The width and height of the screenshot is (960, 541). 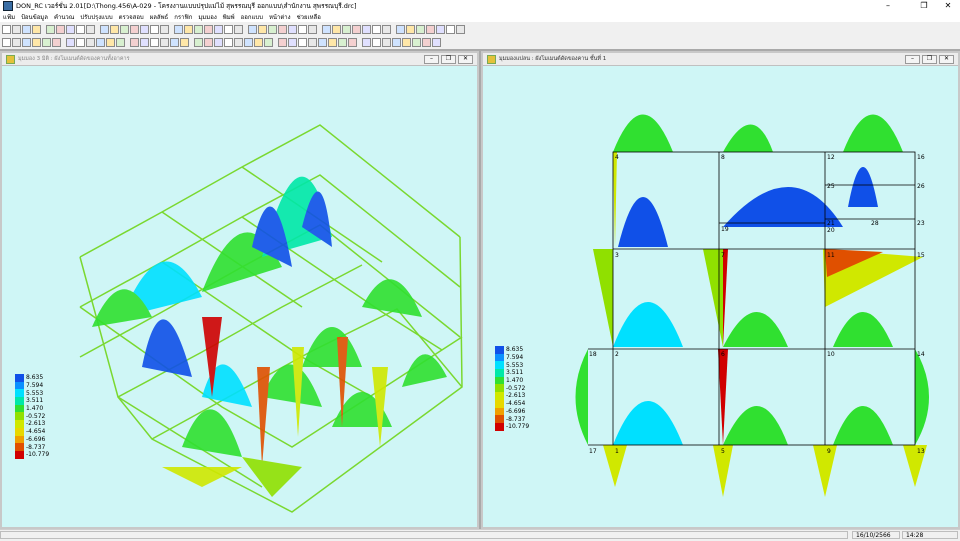 I want to click on window-3d-minimize-button: –, so click(x=431, y=59).